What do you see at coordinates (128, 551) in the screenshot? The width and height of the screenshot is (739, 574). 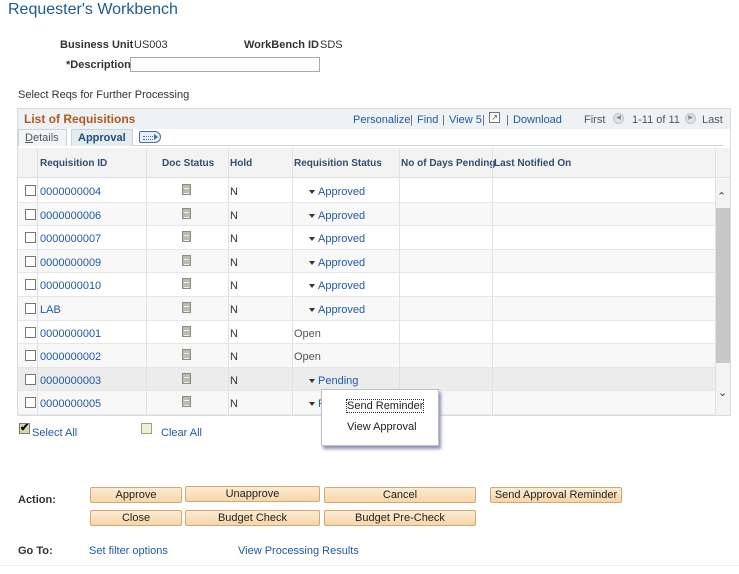 I see `set-filter-options-link: Set filter options` at bounding box center [128, 551].